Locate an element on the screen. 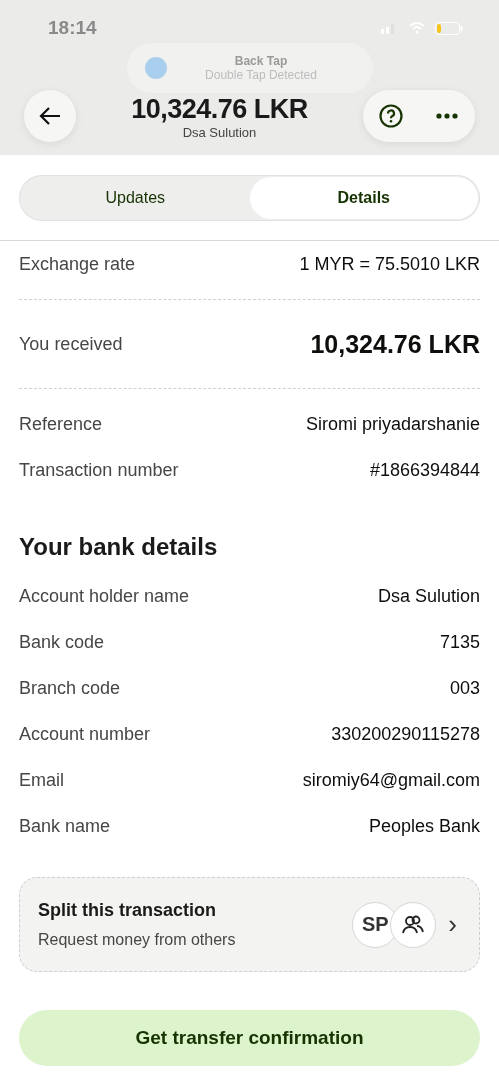 The height and width of the screenshot is (1080, 499). detail-value: 003 is located at coordinates (464, 688).